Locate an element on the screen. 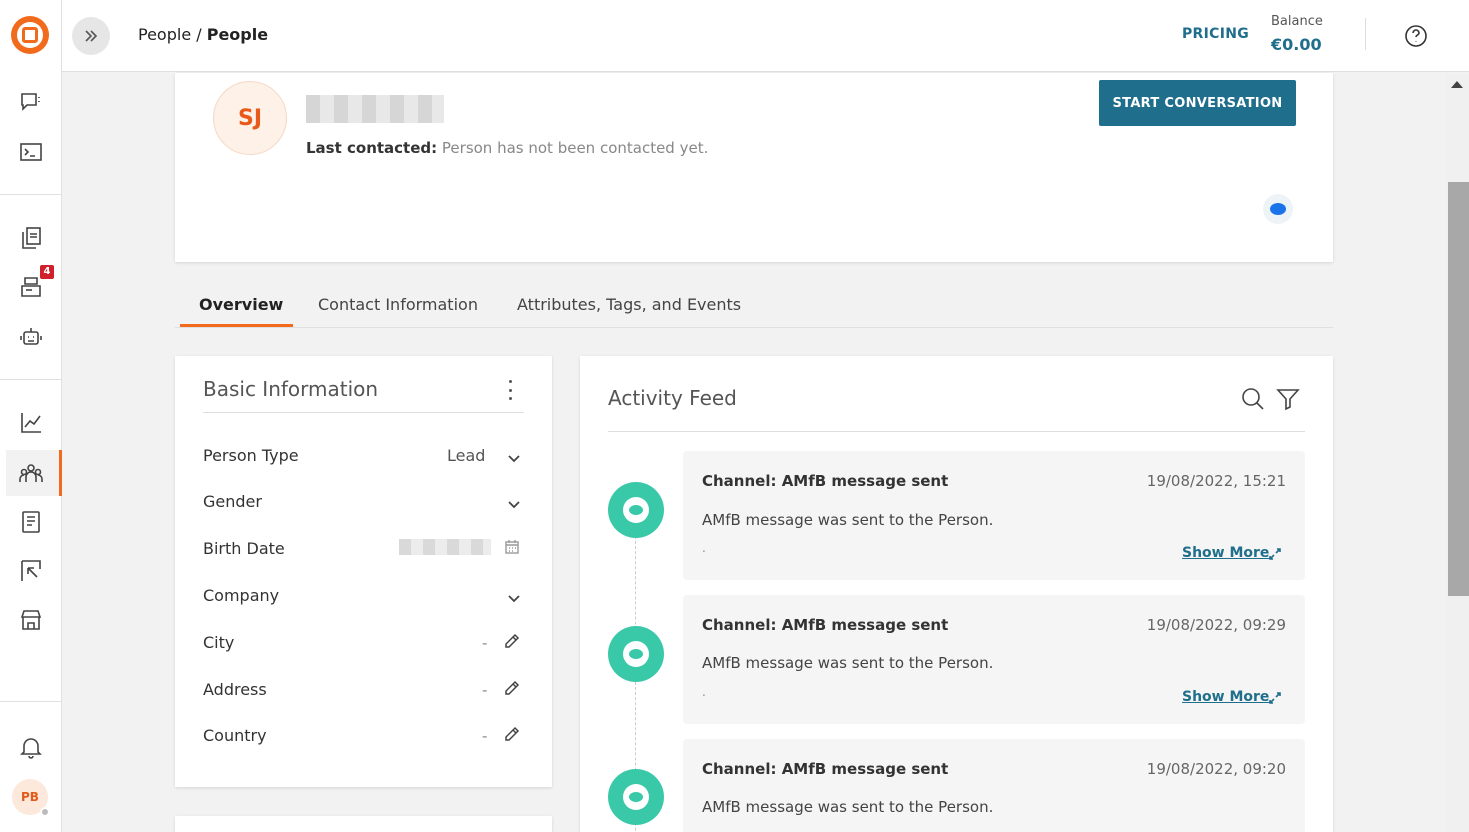  status-dot is located at coordinates (45, 812).